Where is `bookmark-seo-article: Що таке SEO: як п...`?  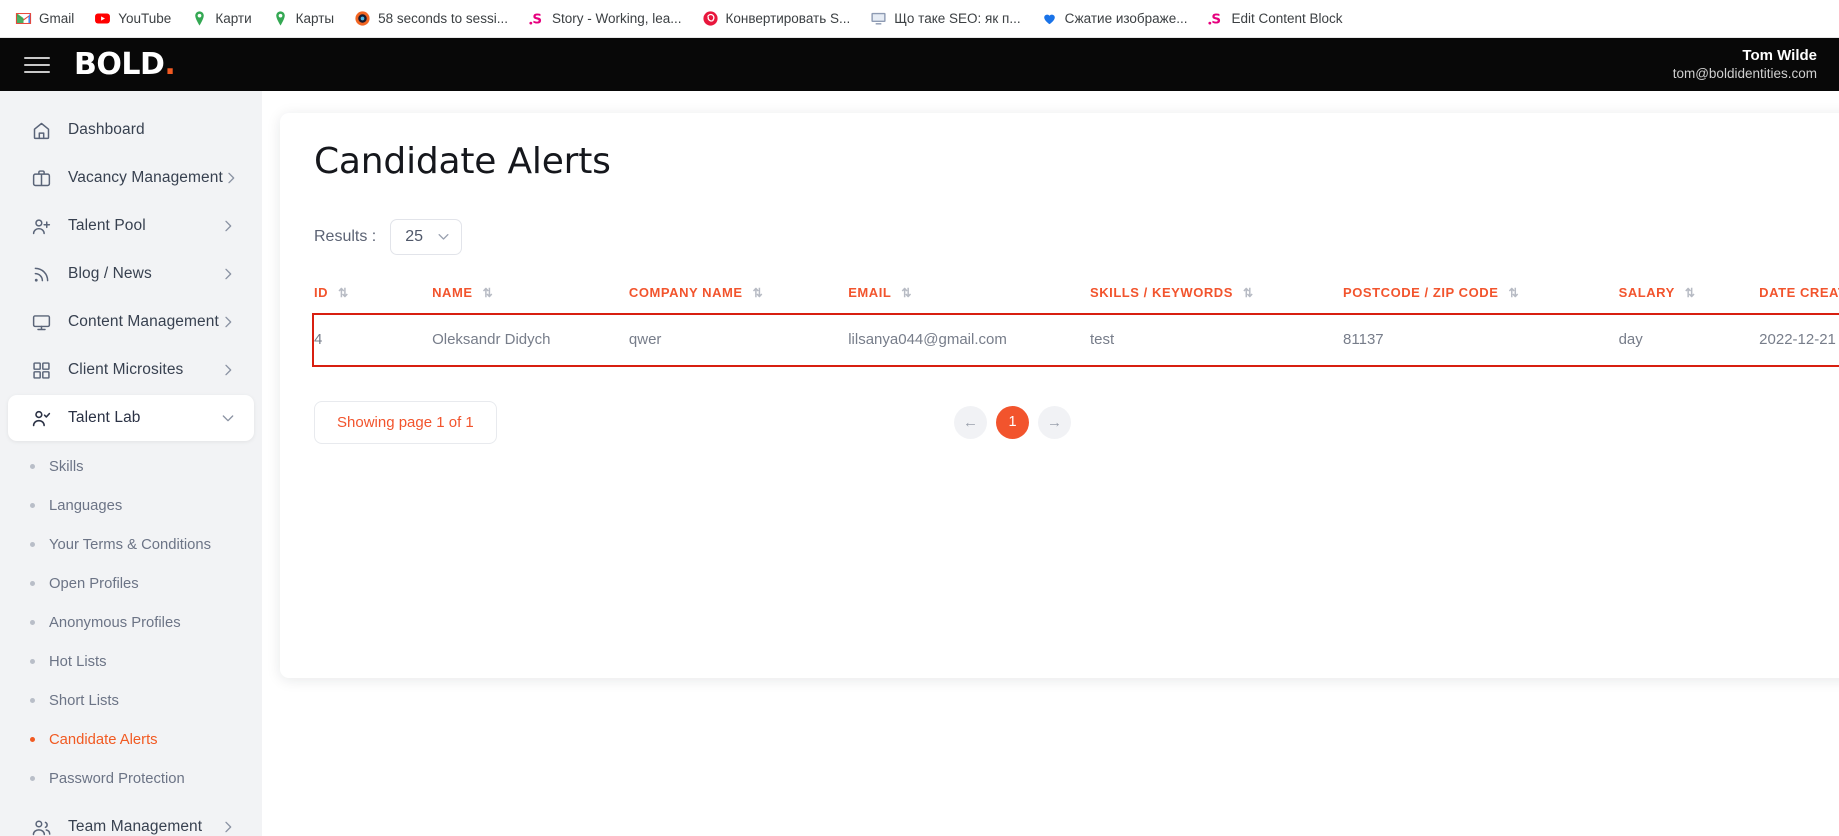 bookmark-seo-article: Що таке SEO: як п... is located at coordinates (945, 18).